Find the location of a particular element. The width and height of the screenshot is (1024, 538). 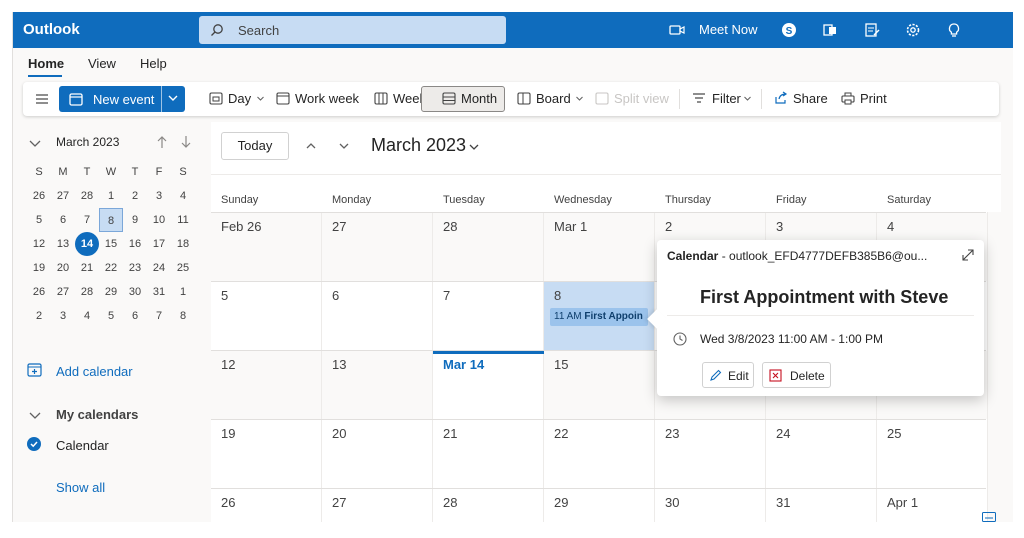

skype-icon: S is located at coordinates (789, 30).